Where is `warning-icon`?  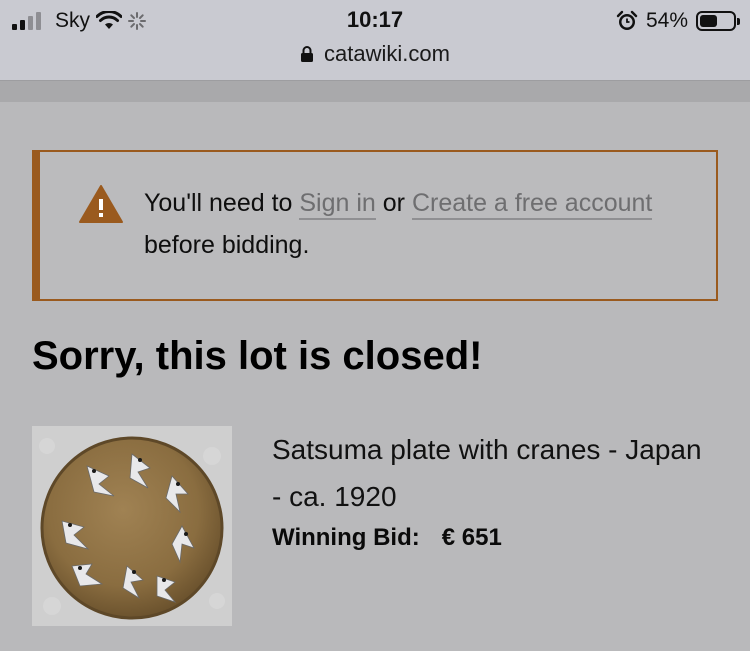 warning-icon is located at coordinates (101, 204).